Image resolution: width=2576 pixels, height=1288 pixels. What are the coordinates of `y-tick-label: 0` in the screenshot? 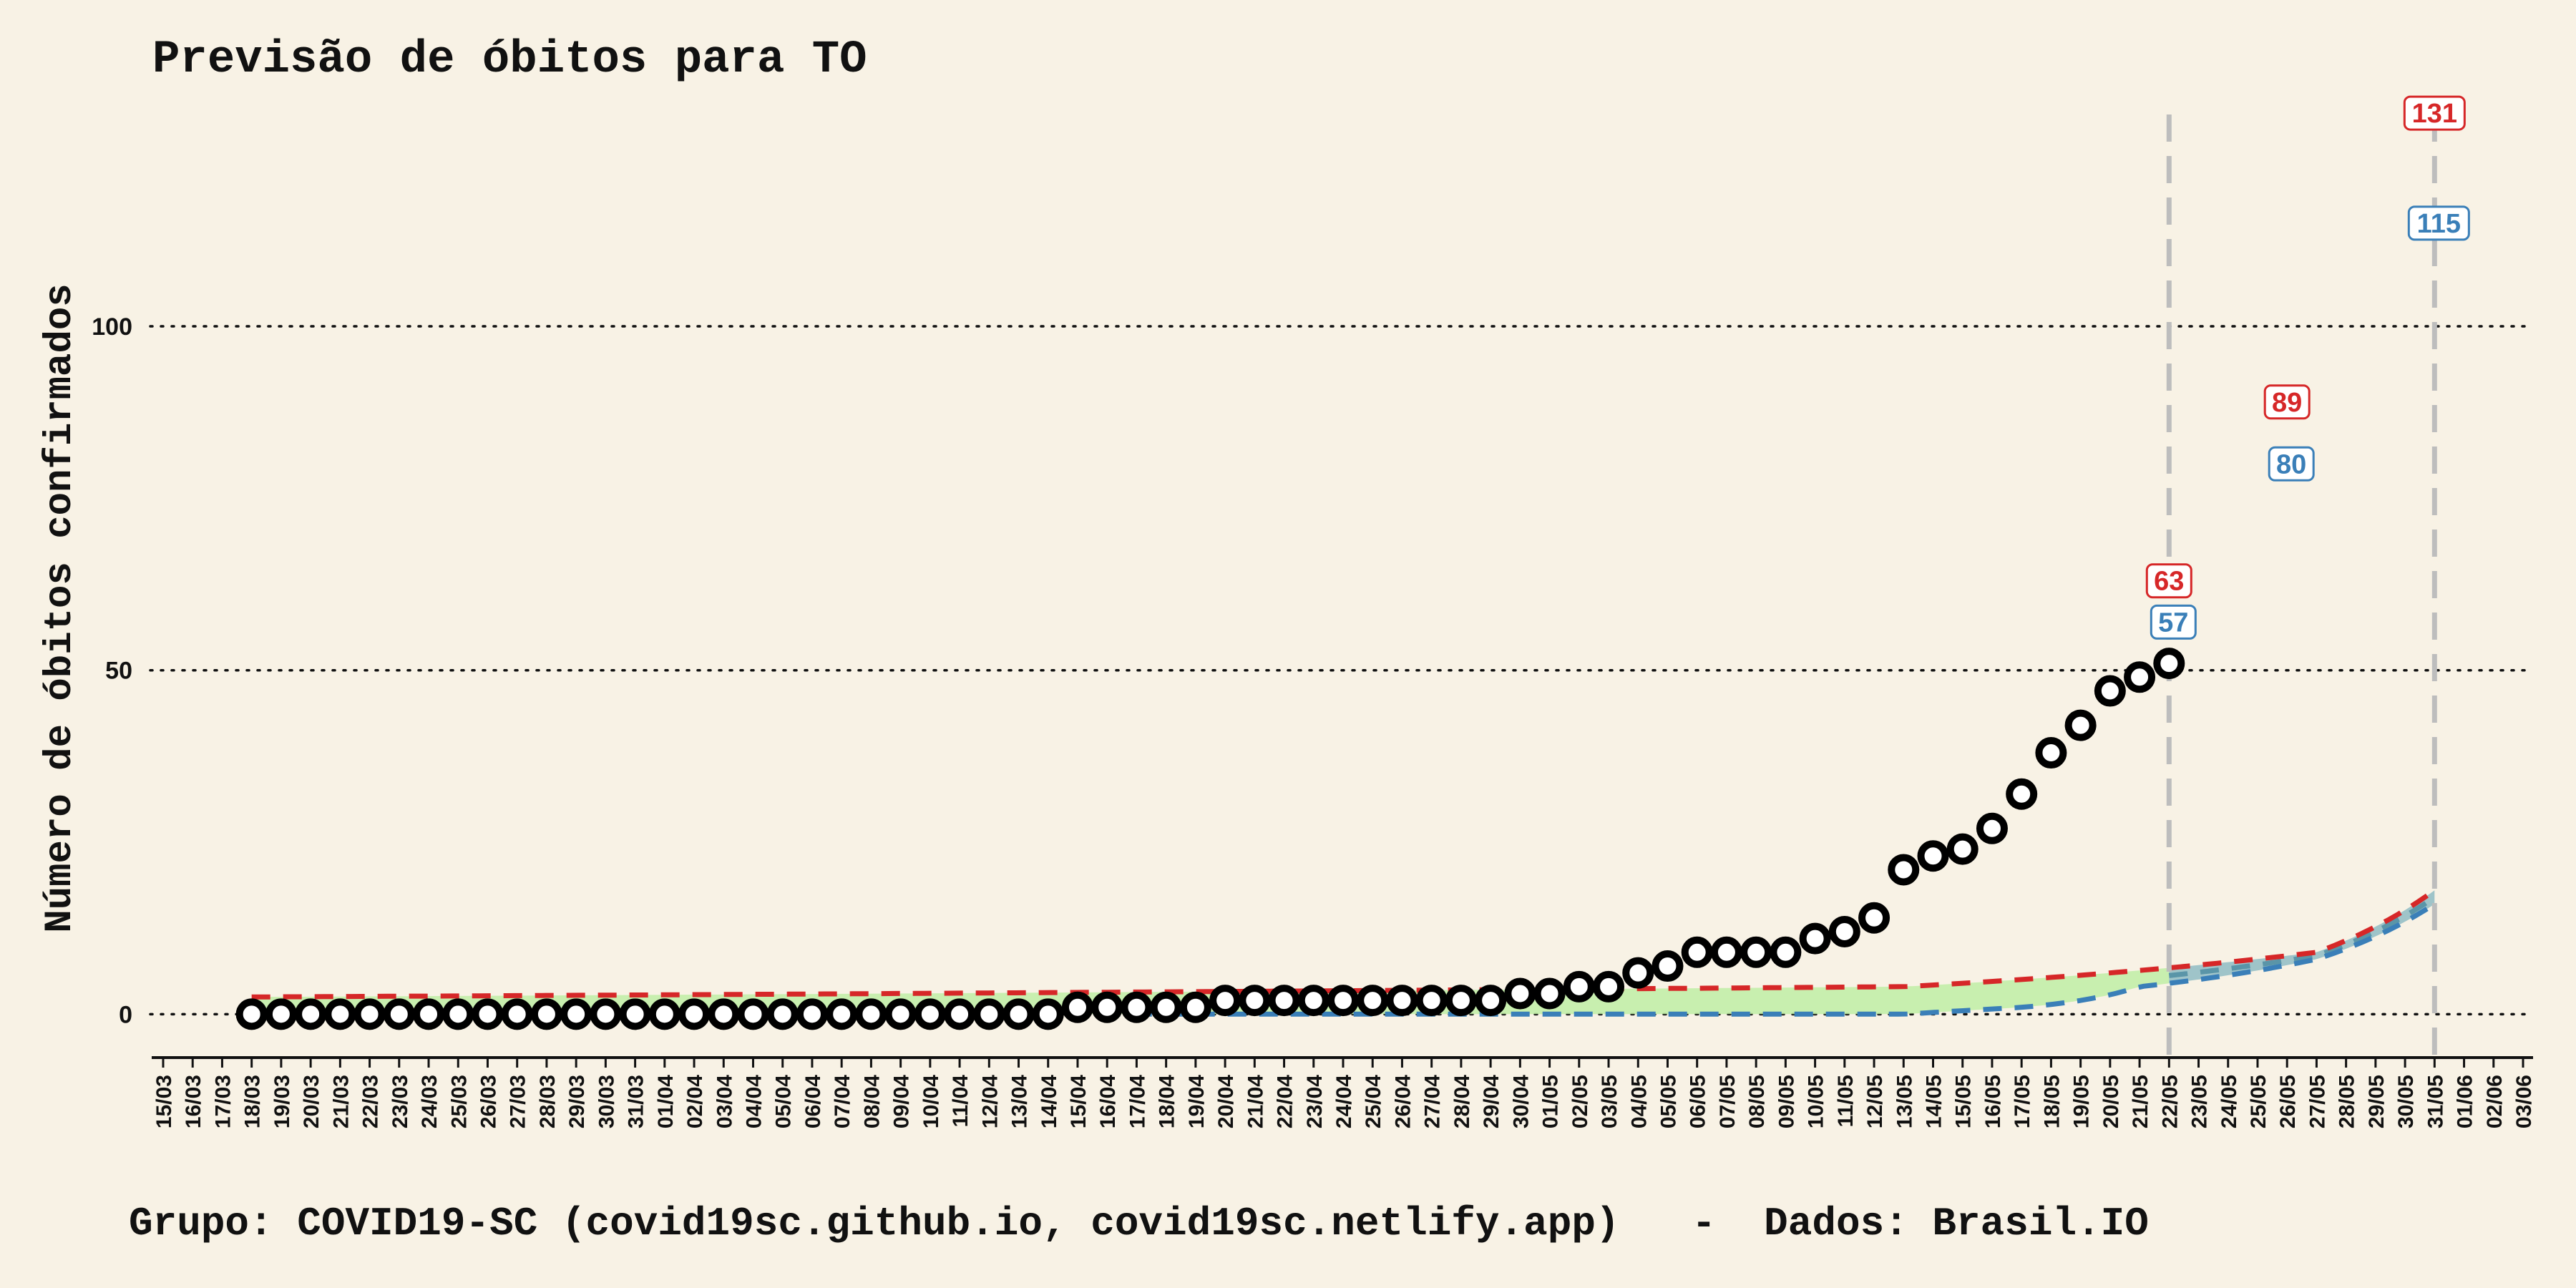 It's located at (125, 1014).